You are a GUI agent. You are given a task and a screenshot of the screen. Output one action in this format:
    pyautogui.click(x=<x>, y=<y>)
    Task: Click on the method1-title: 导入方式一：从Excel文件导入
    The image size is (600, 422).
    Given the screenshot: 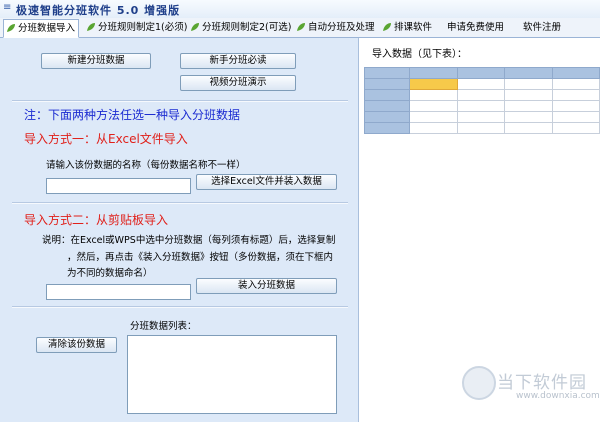 What is the action you would take?
    pyautogui.click(x=106, y=139)
    